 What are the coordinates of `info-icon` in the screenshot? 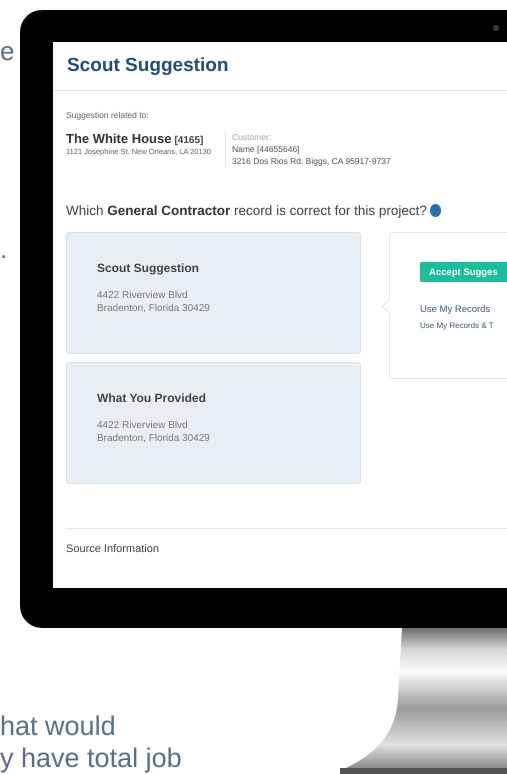 It's located at (435, 210).